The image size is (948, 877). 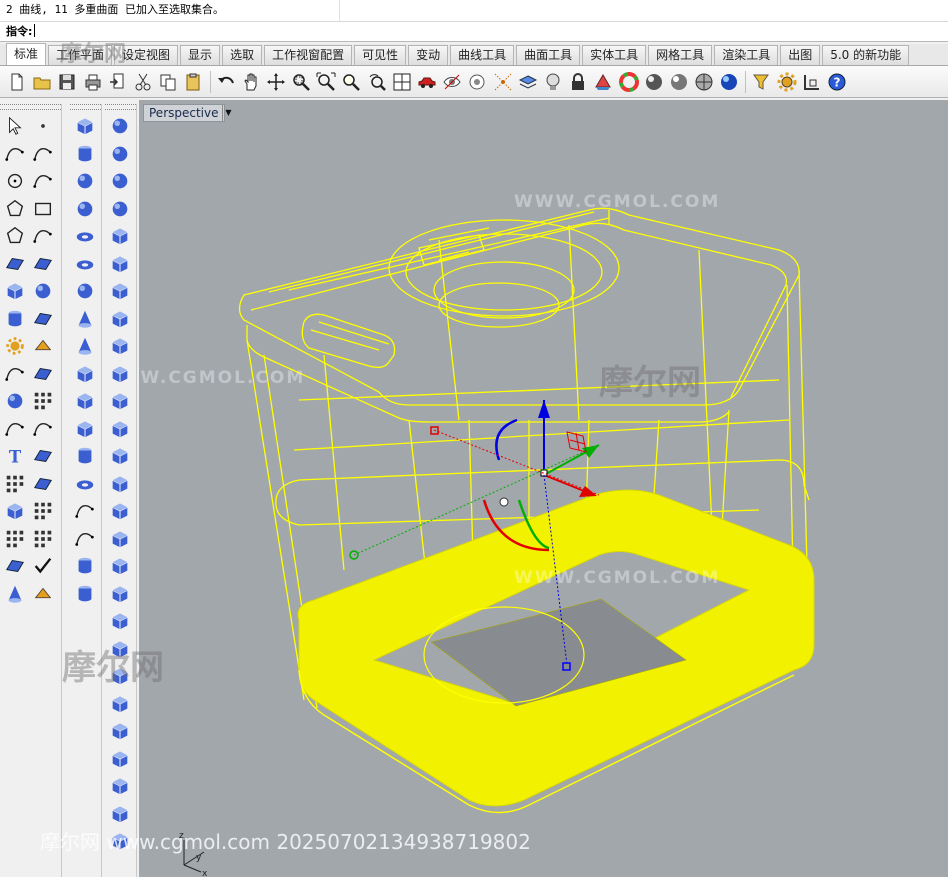 I want to click on tab-13: 出图, so click(x=800, y=55).